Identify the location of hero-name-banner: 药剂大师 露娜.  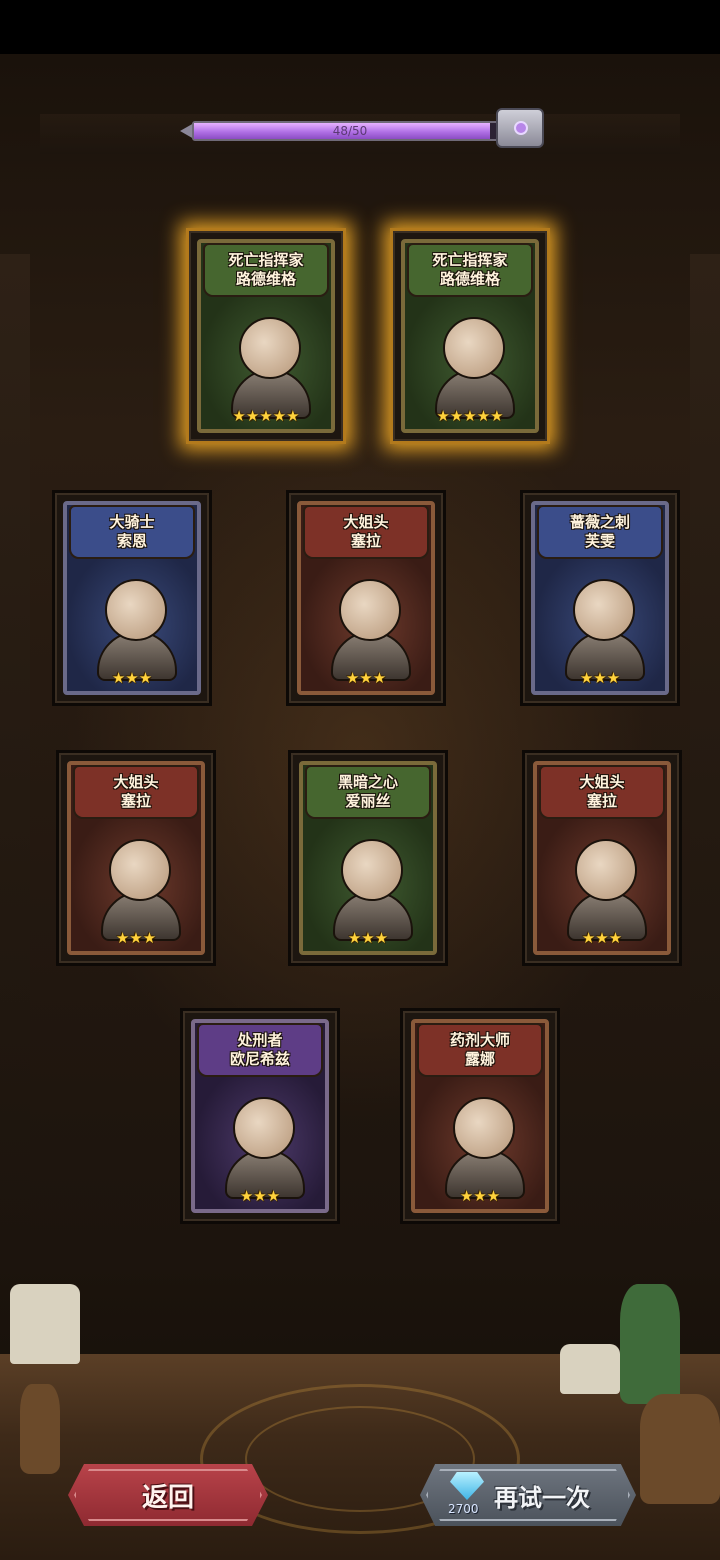
(480, 1050).